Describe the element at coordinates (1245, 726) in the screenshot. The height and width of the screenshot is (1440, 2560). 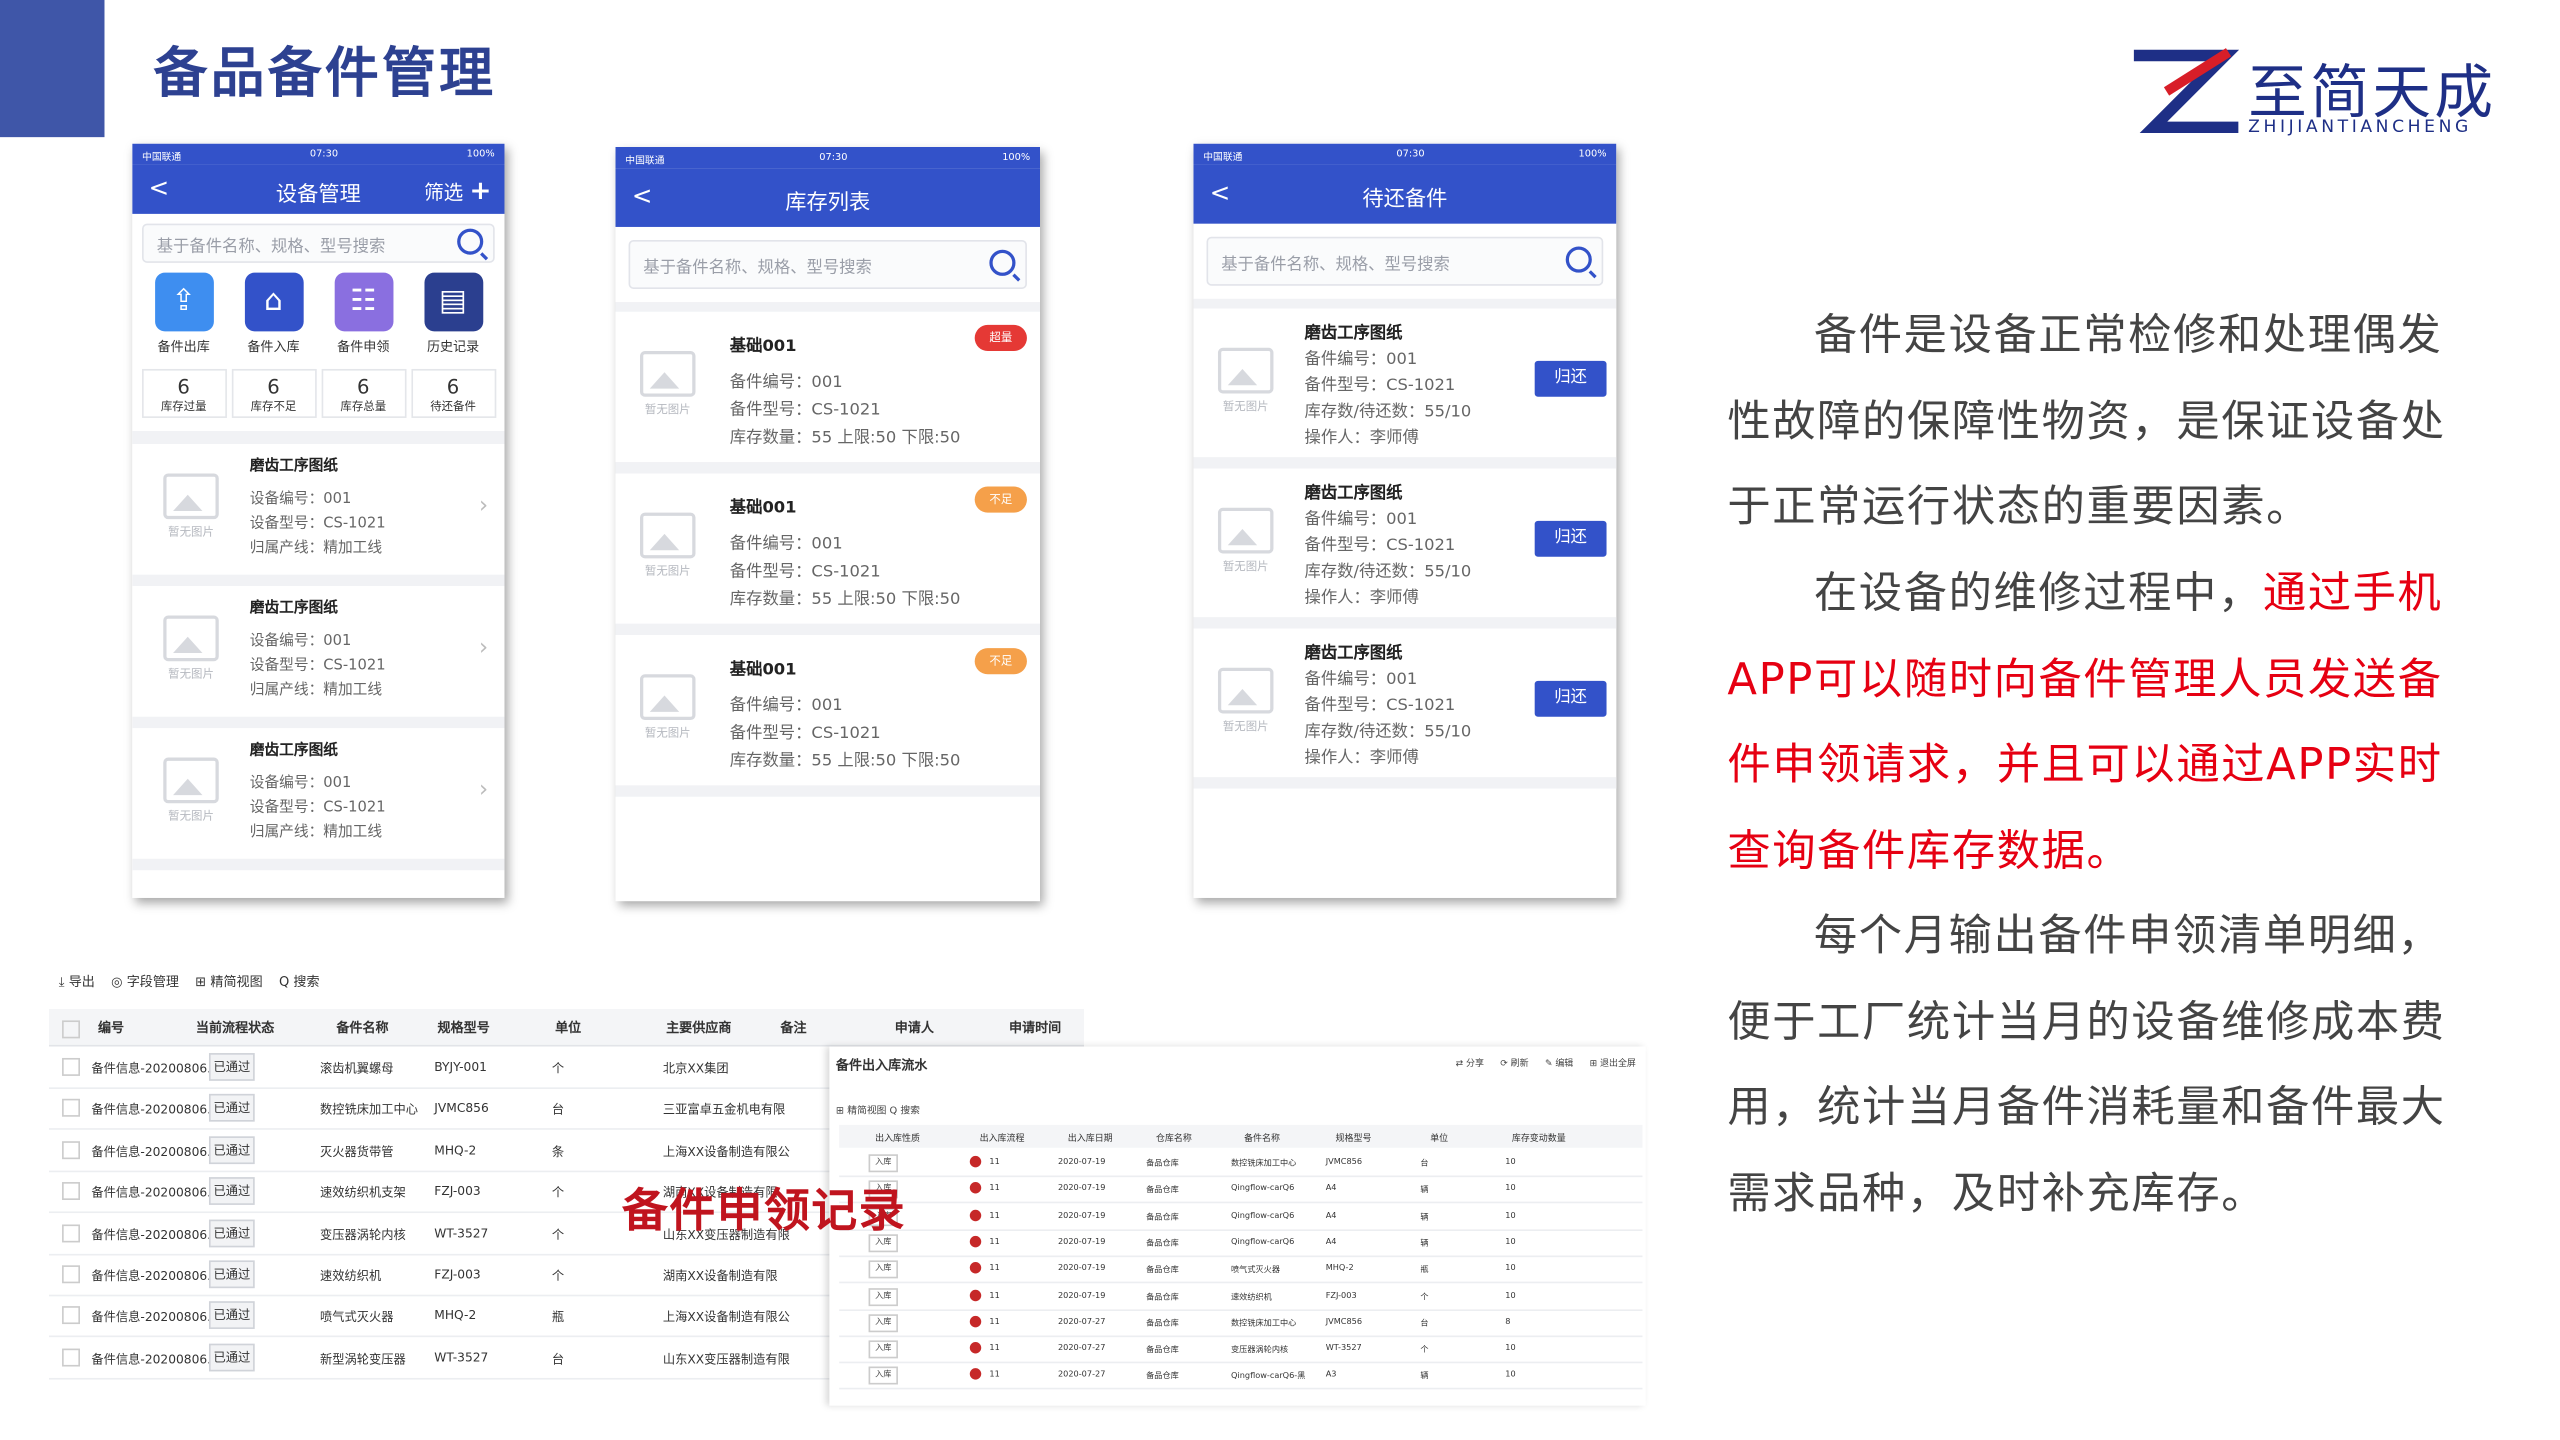
I see `no-image-label: 暂无图片` at that location.